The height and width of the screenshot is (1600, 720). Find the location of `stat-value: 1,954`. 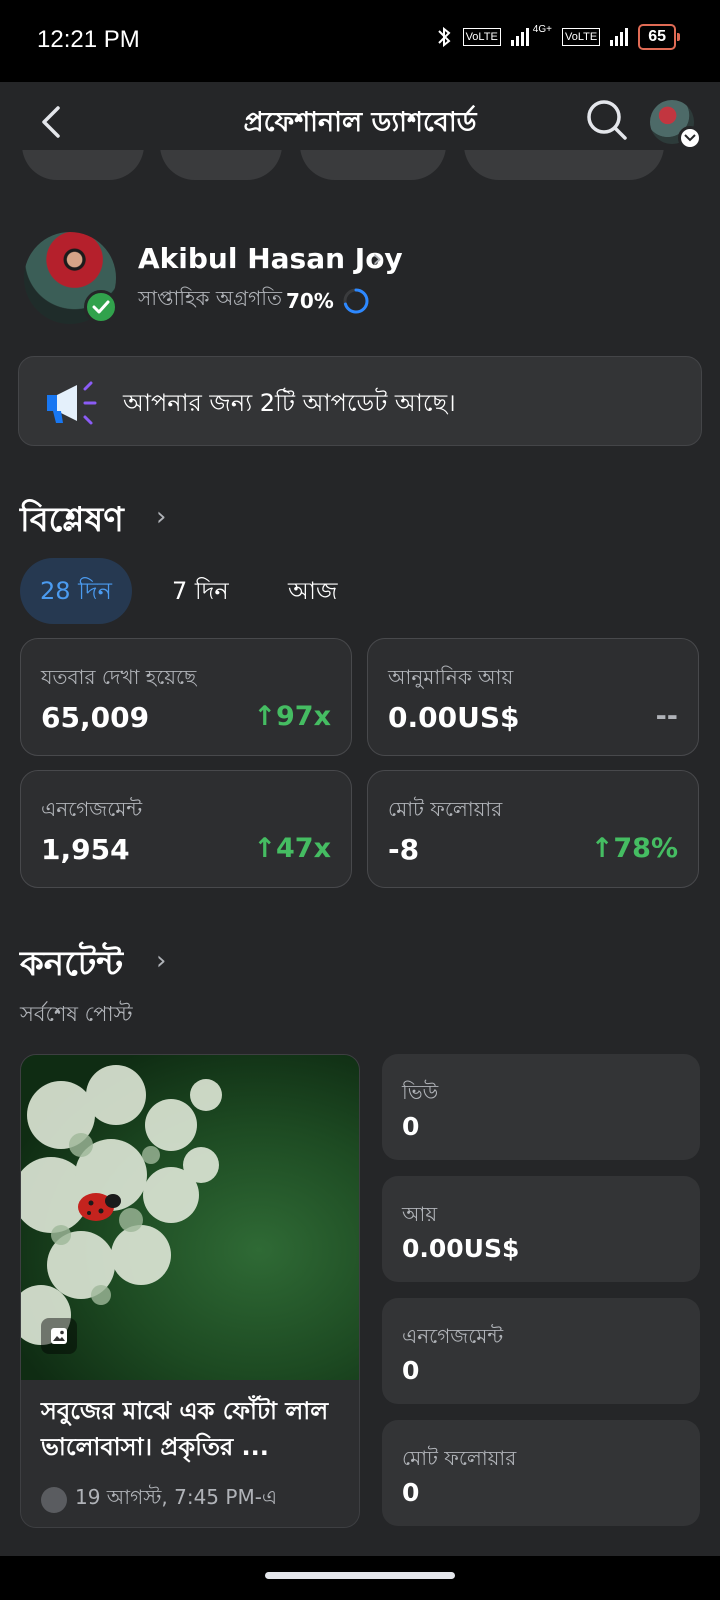

stat-value: 1,954 is located at coordinates (85, 849).